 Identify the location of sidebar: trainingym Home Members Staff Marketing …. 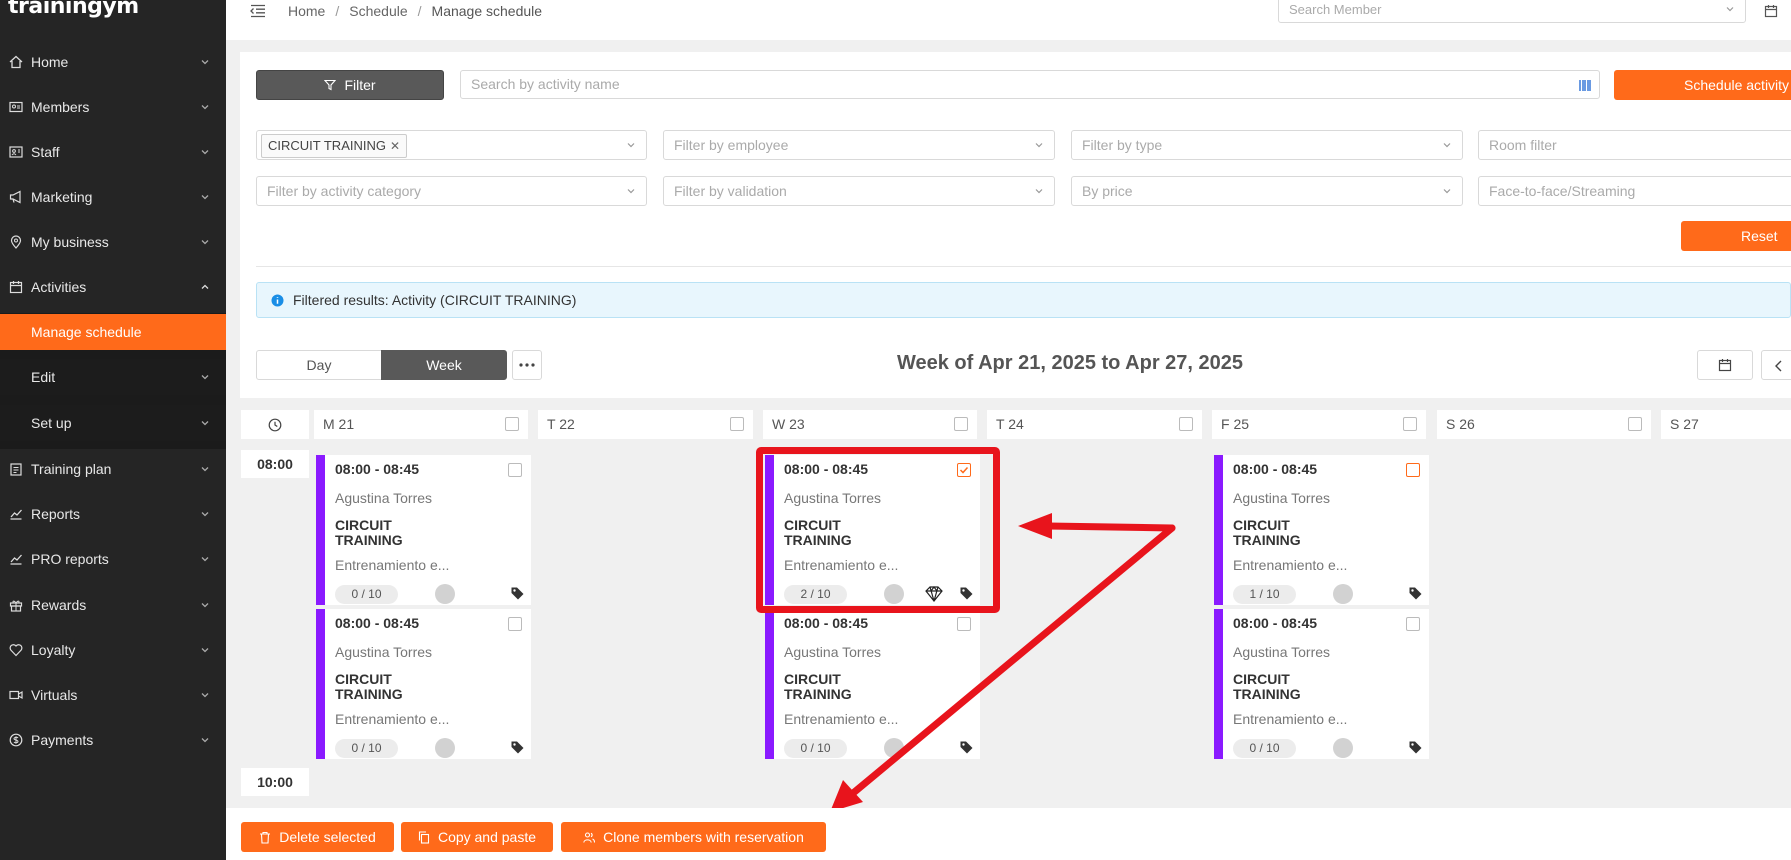
(113, 430).